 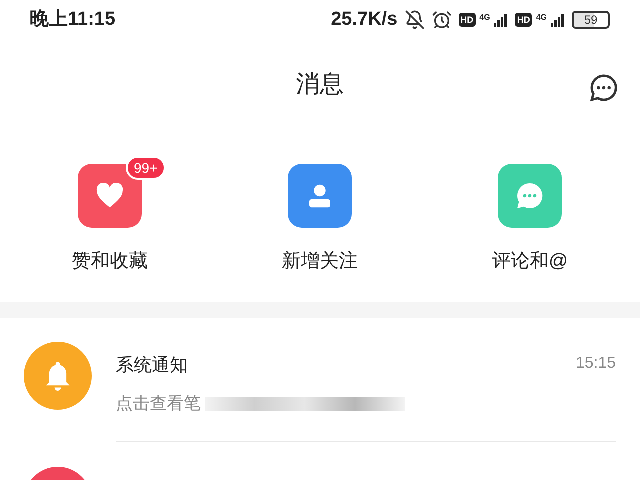 What do you see at coordinates (596, 364) in the screenshot?
I see `message-time: 15:15` at bounding box center [596, 364].